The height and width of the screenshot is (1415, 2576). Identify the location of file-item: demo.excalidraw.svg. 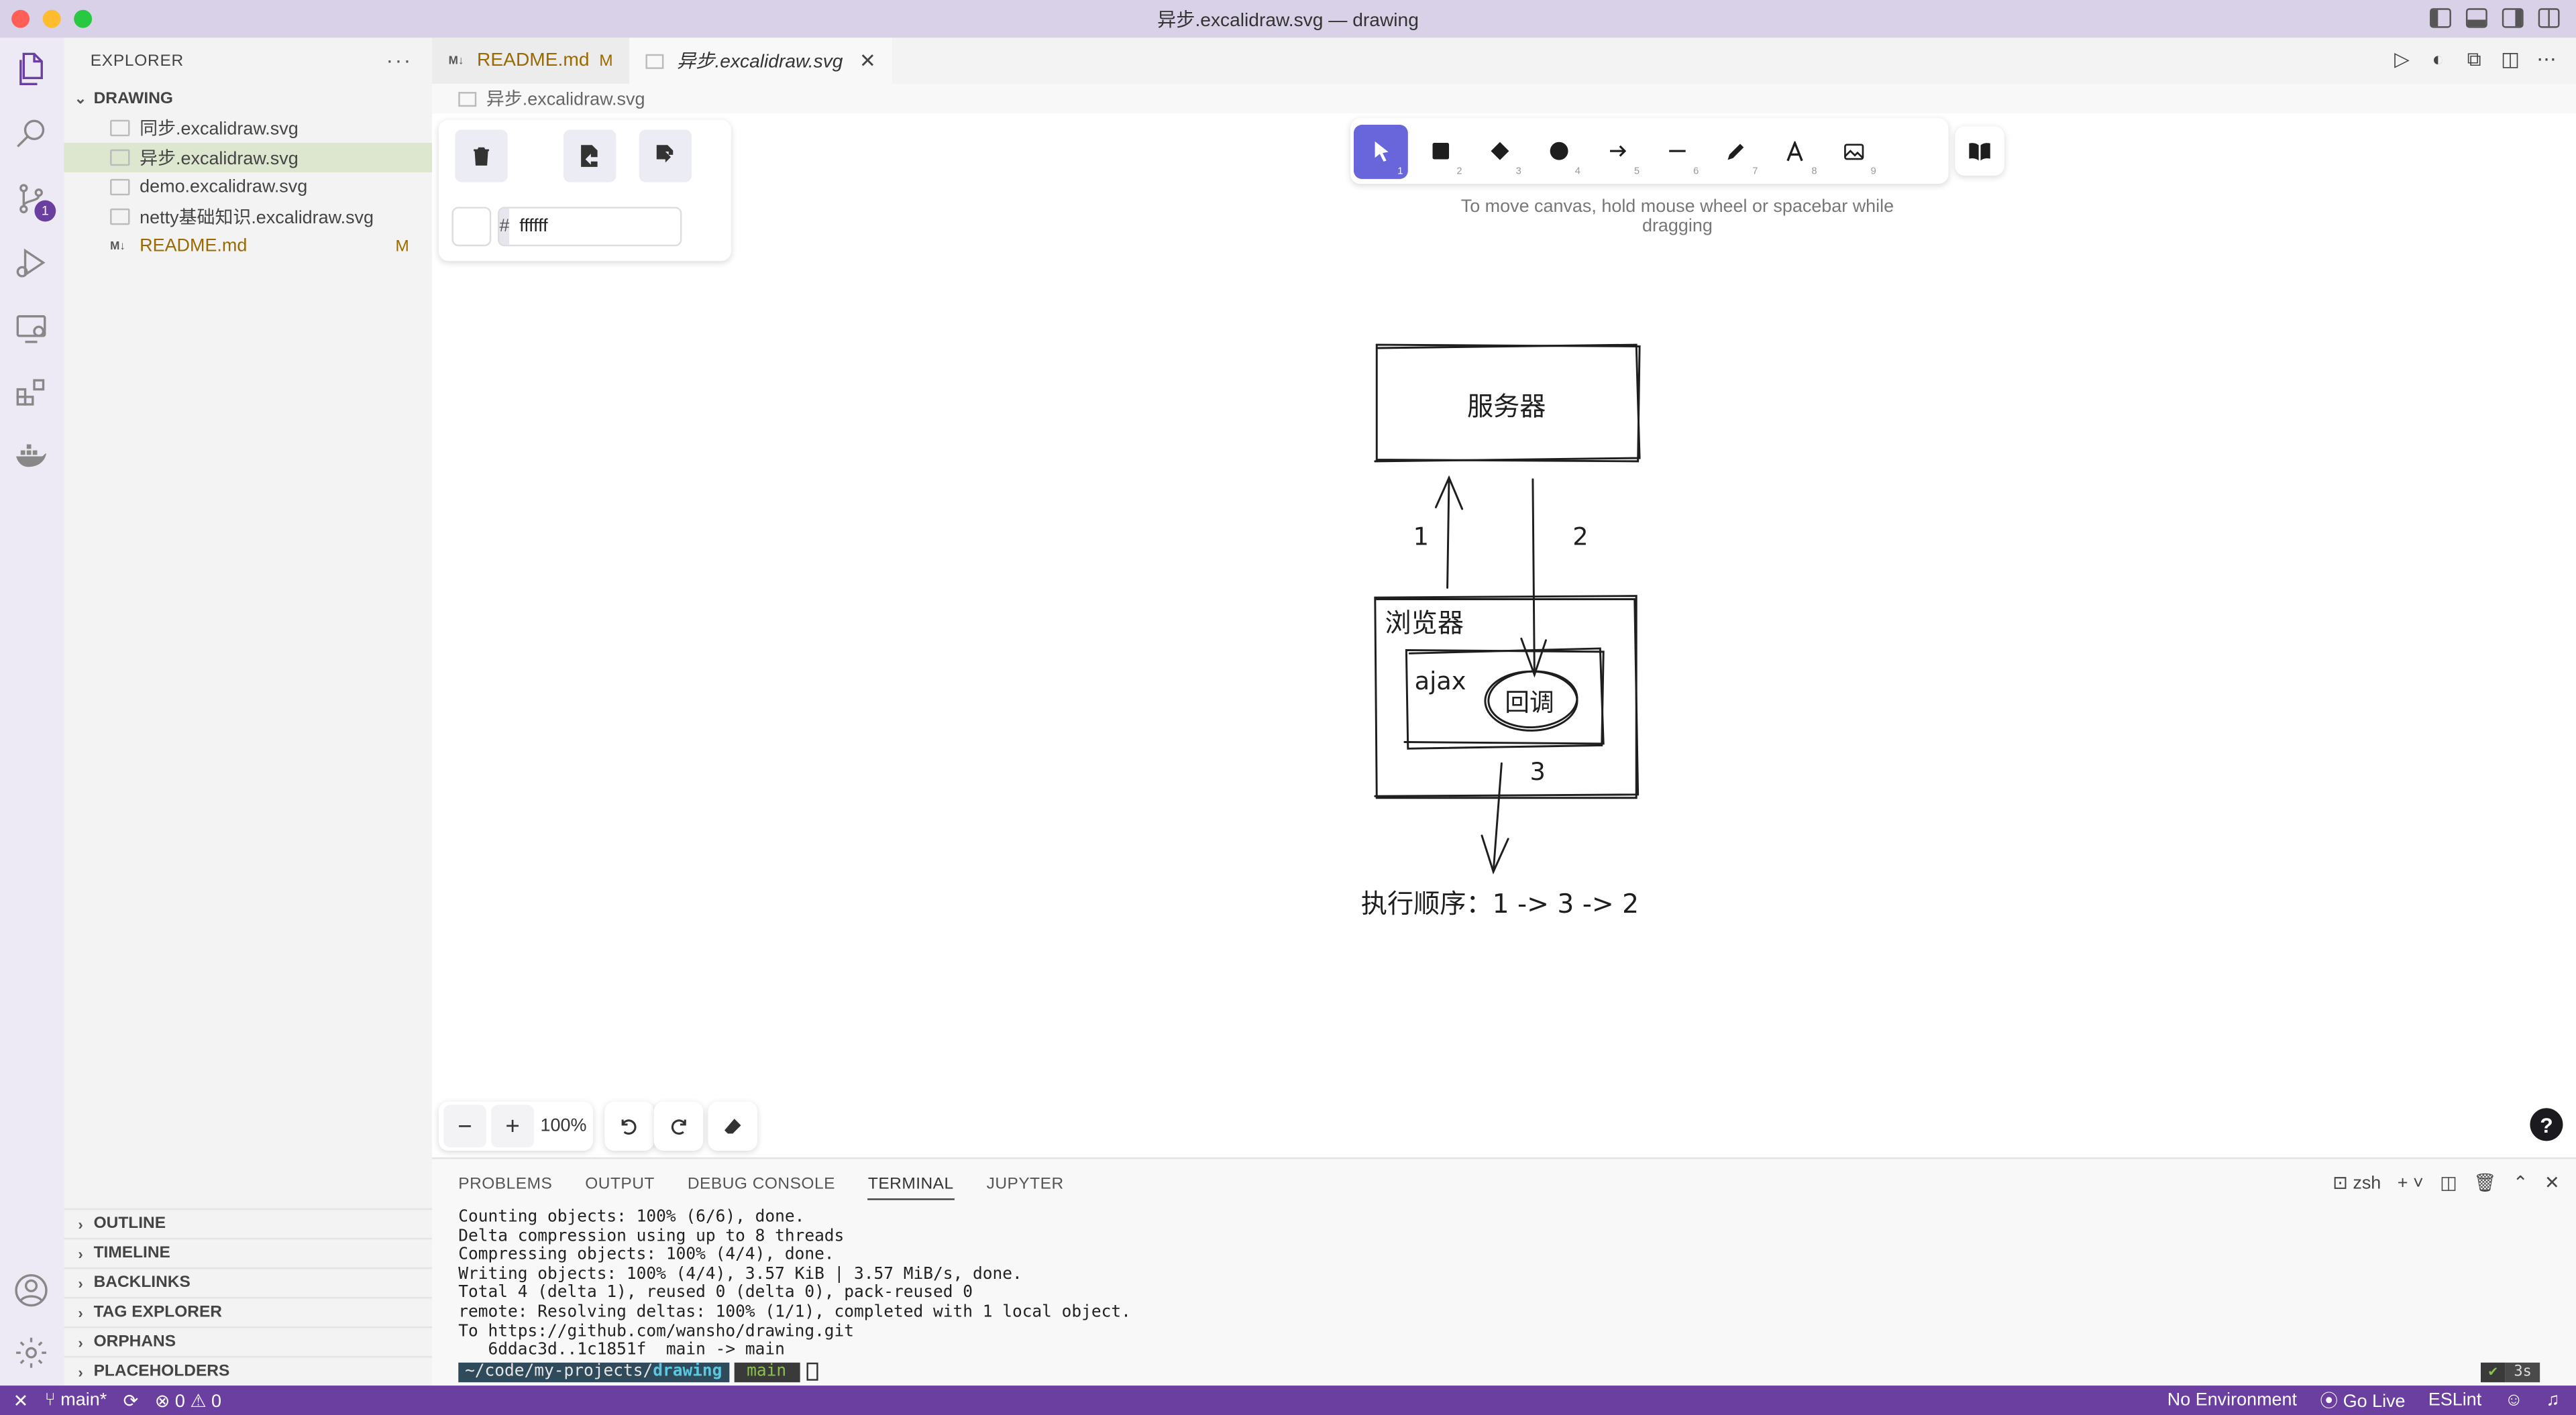
(248, 187).